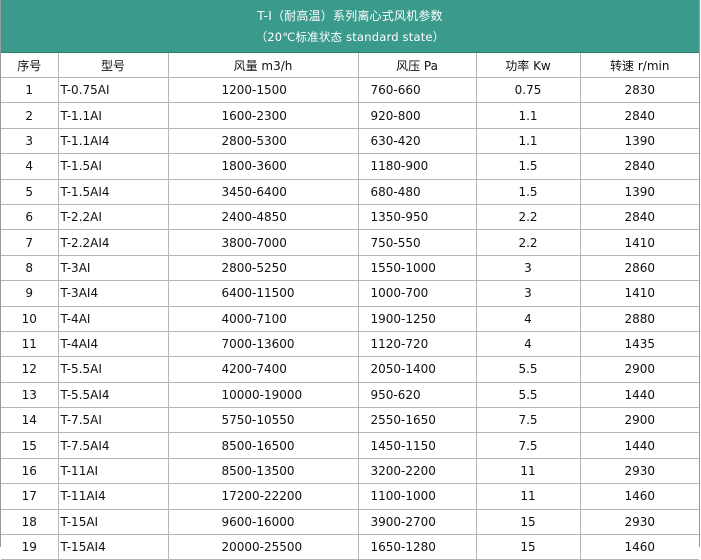 The image size is (701, 560). I want to click on table-row: 3 T-1.1AI4 2800-5300 630-420 1.1 1390, so click(350, 141).